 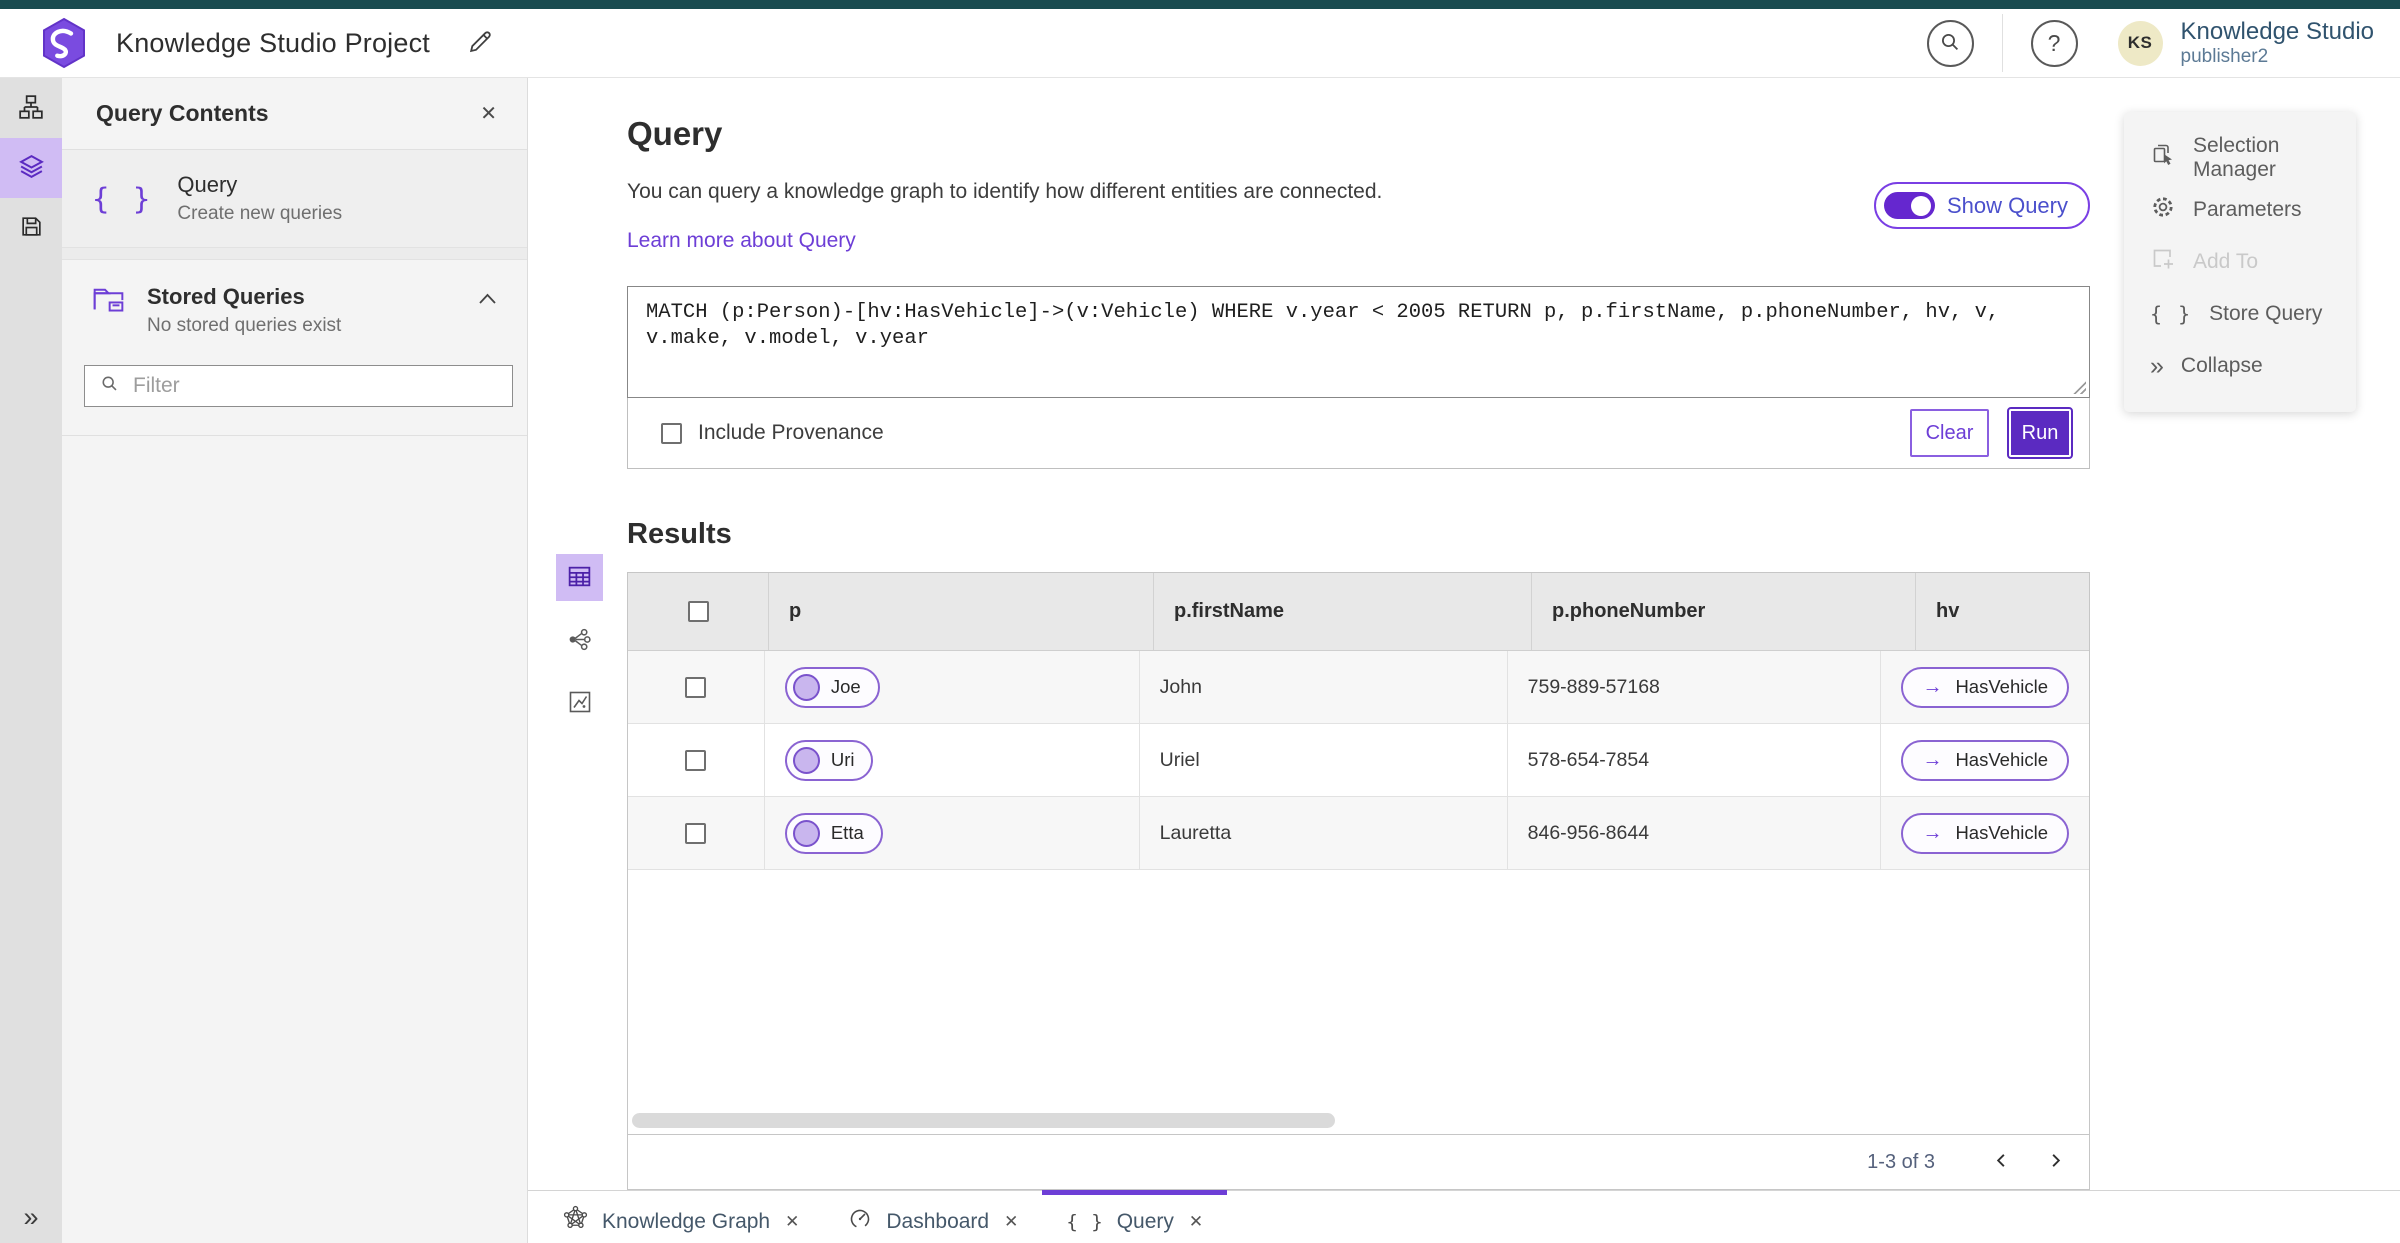 What do you see at coordinates (109, 386) in the screenshot?
I see `search-icon` at bounding box center [109, 386].